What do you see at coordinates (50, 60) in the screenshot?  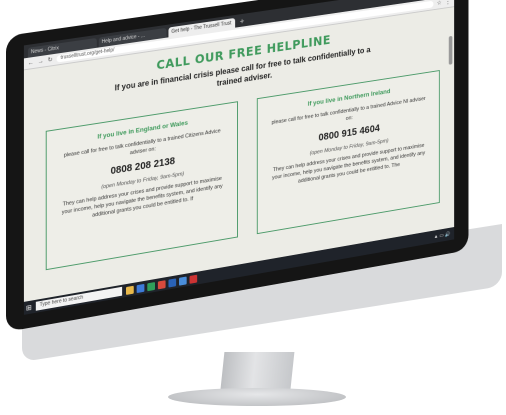 I see `reload-icon: ↻` at bounding box center [50, 60].